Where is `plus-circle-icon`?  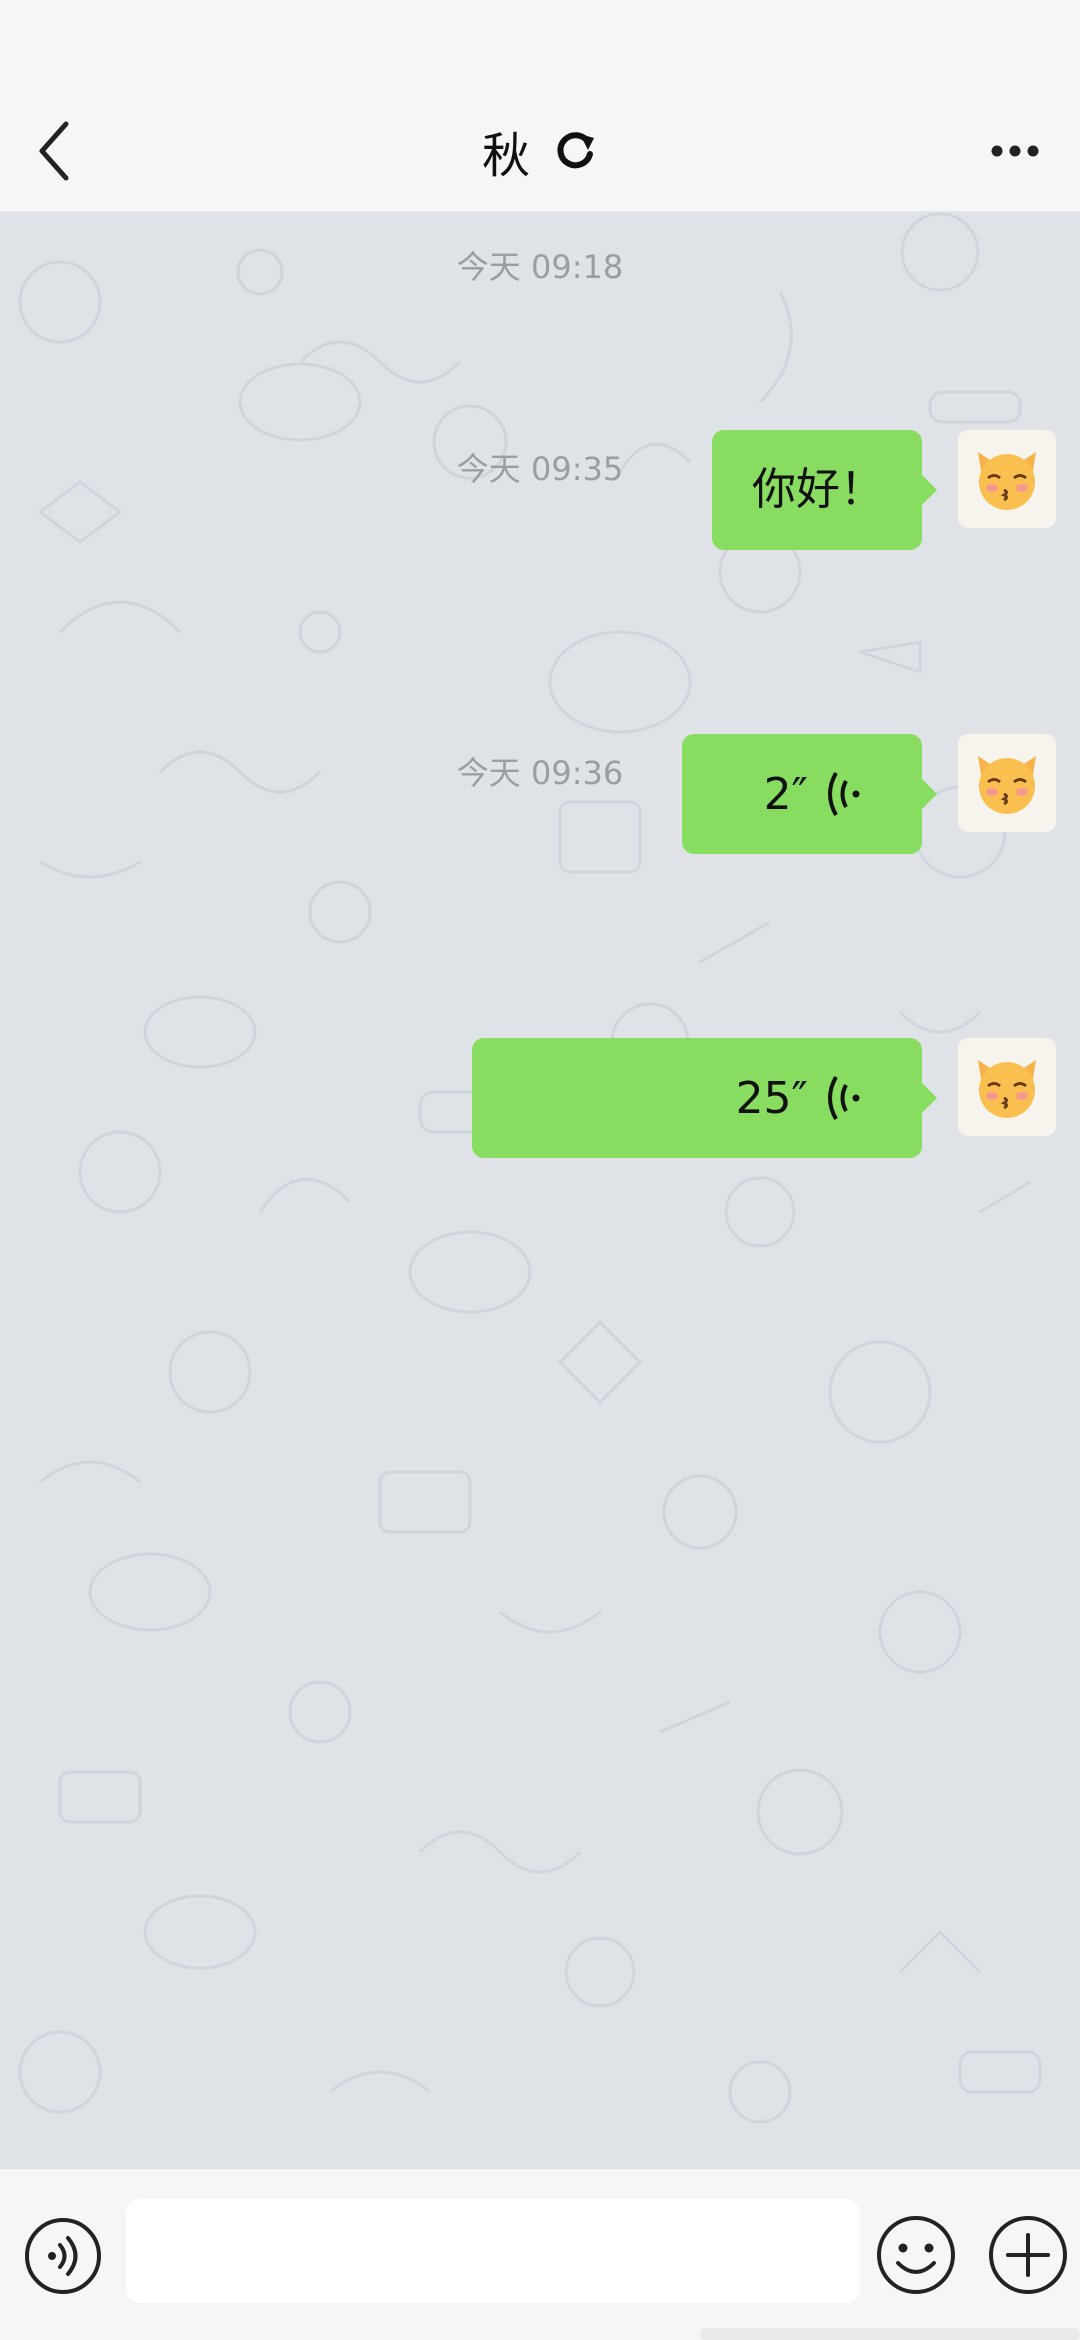
plus-circle-icon is located at coordinates (1028, 2255).